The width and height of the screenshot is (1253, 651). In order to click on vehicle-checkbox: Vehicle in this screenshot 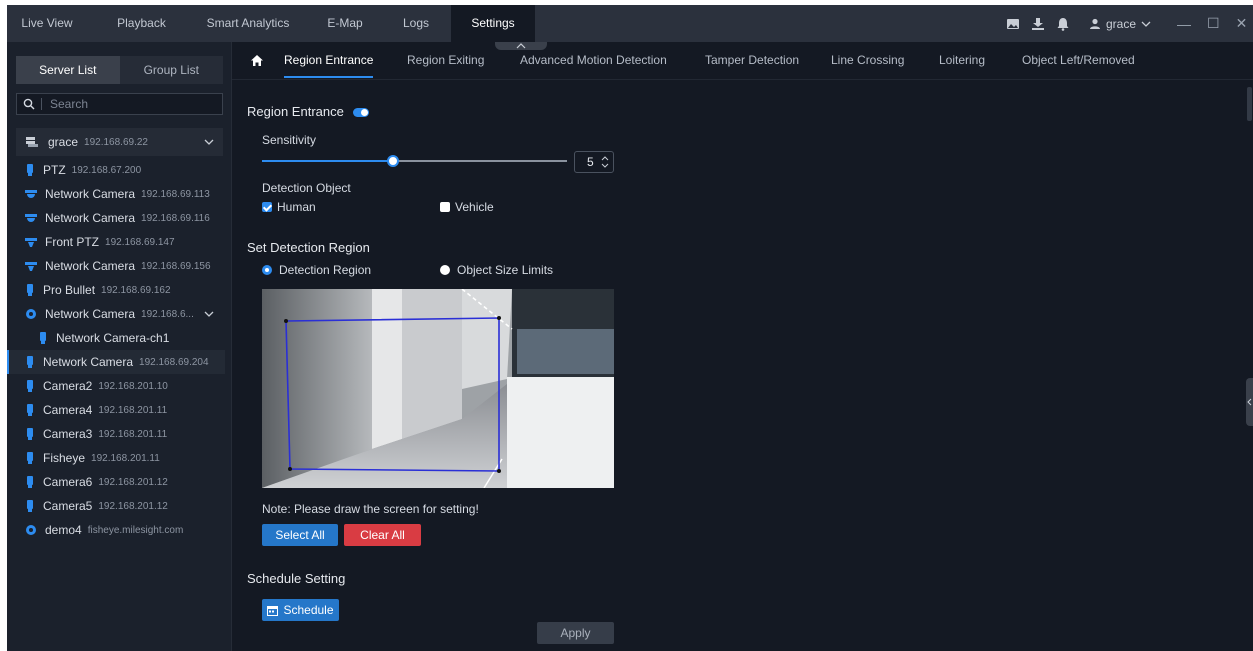, I will do `click(467, 207)`.